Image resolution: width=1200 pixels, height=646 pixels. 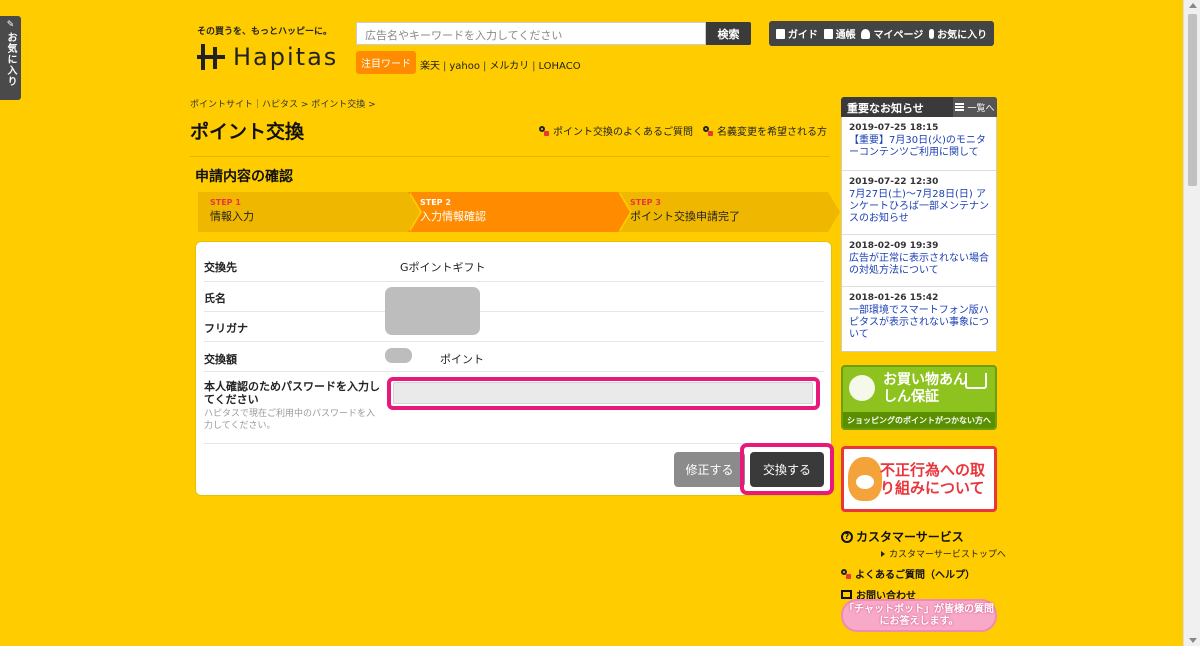 I want to click on faq-help-link: よくあるご質問（ヘルプ）, so click(x=921, y=573).